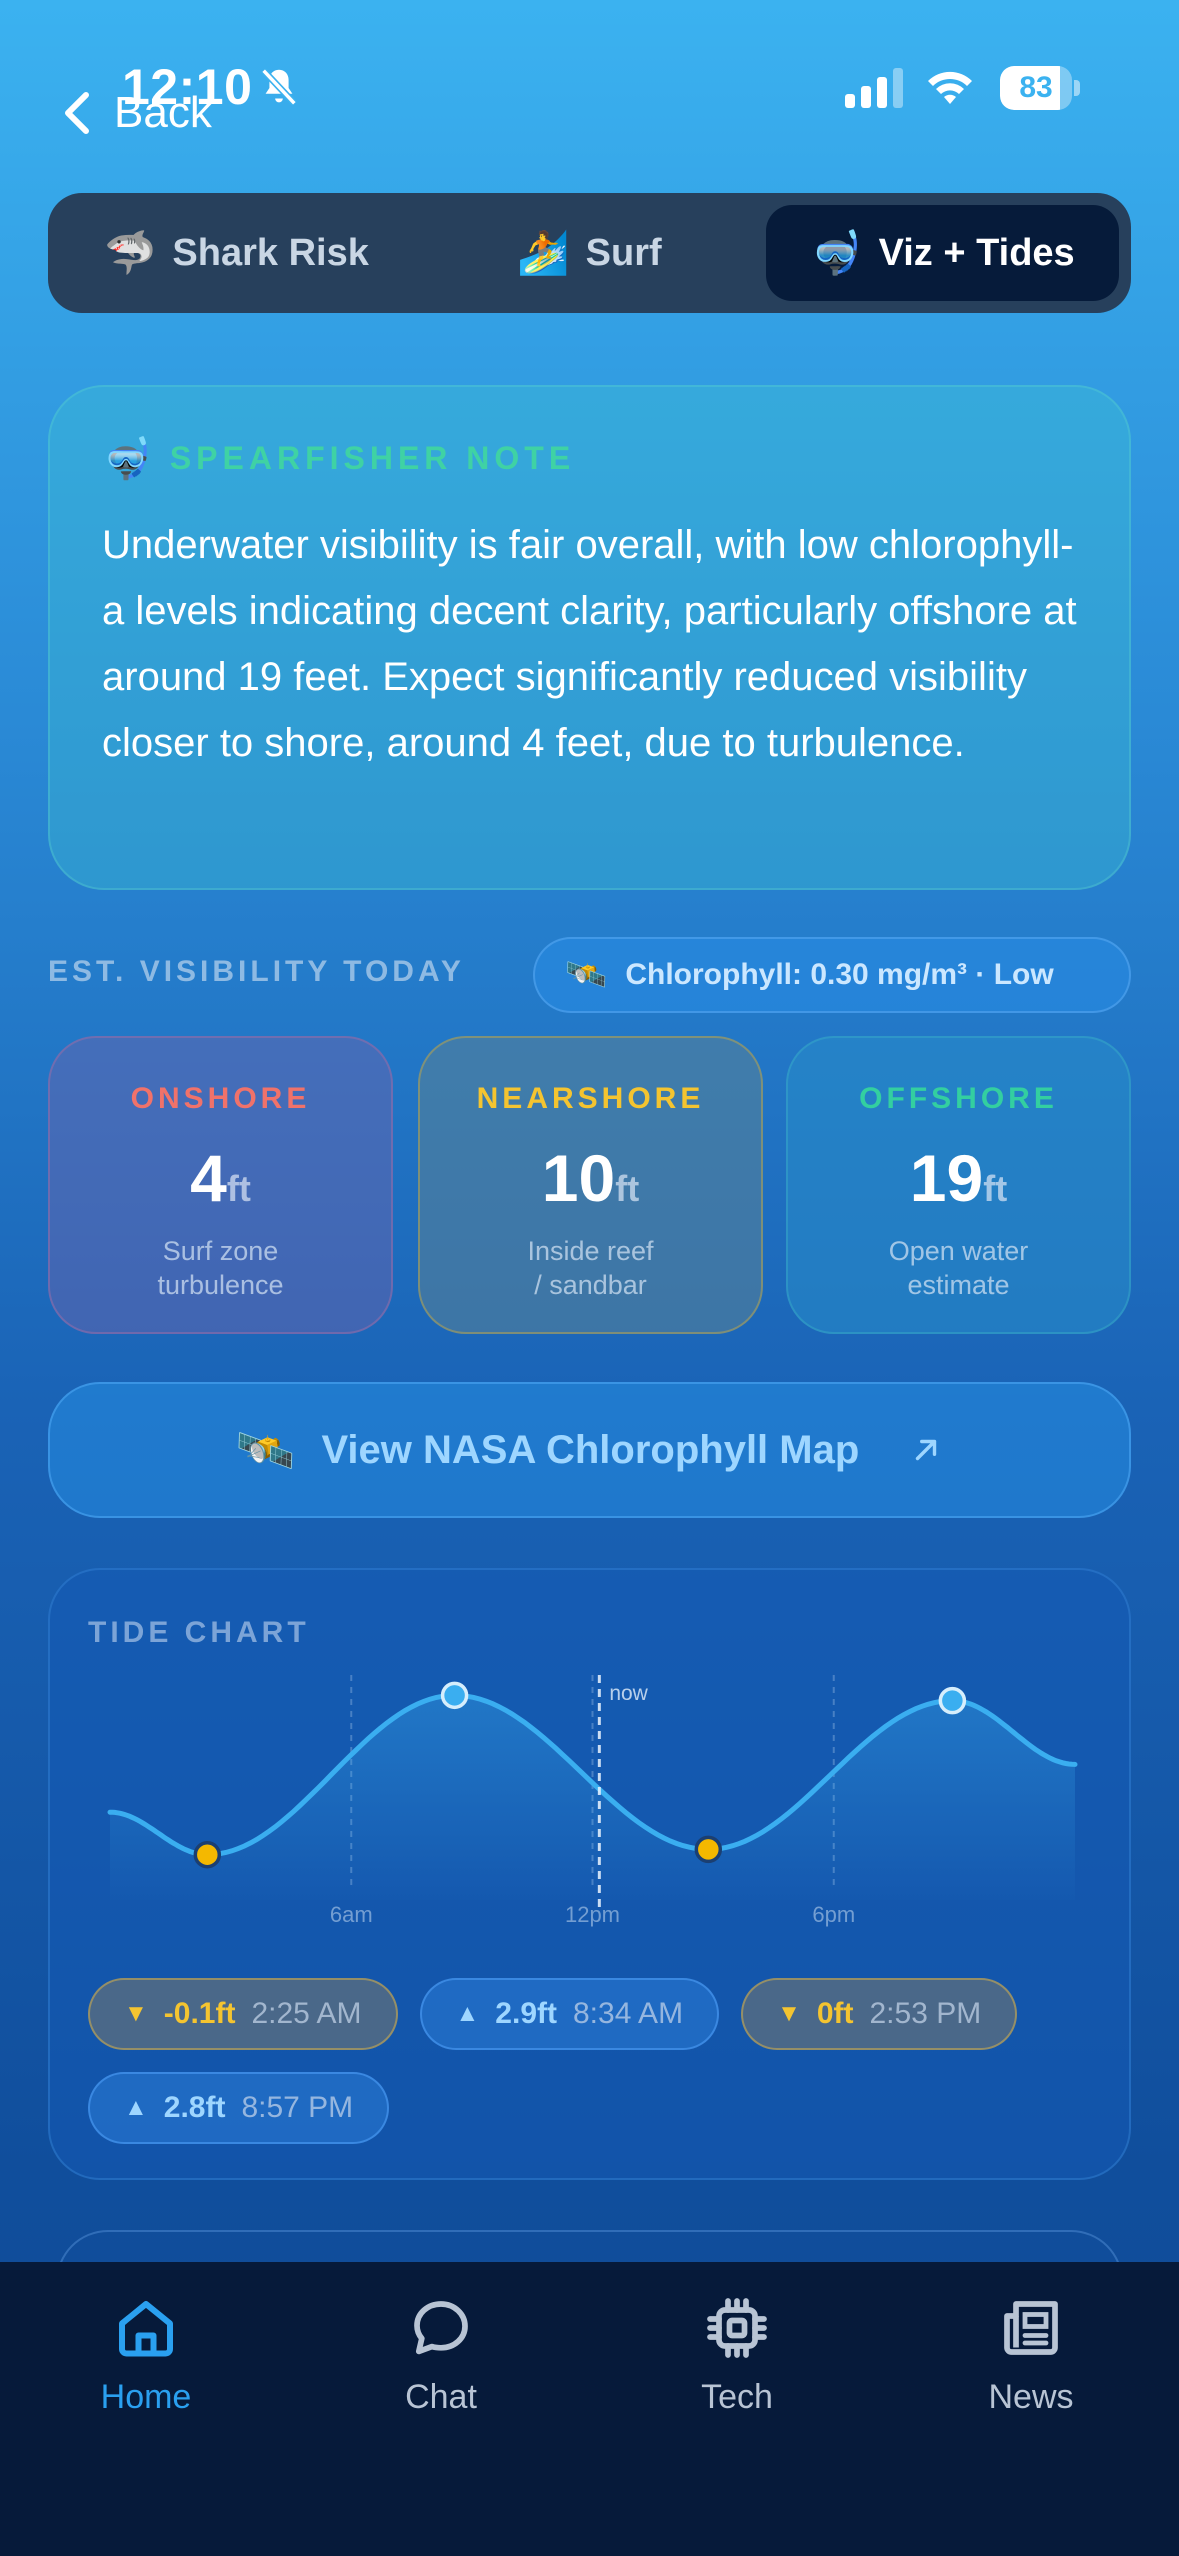  What do you see at coordinates (77, 113) in the screenshot?
I see `chevron-left-icon` at bounding box center [77, 113].